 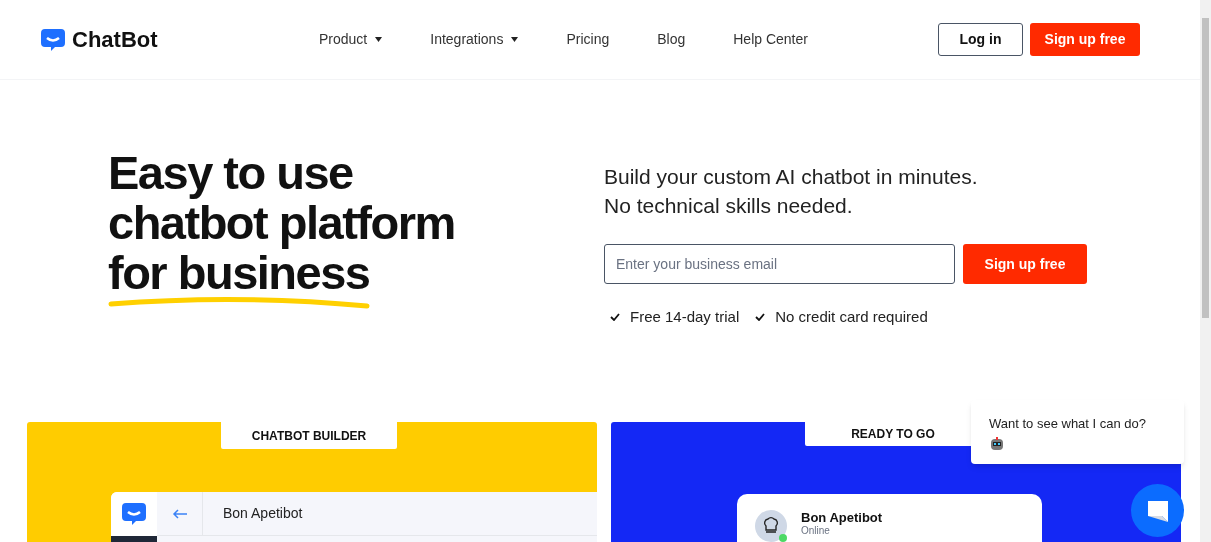 I want to click on login-button: Log in, so click(x=980, y=39).